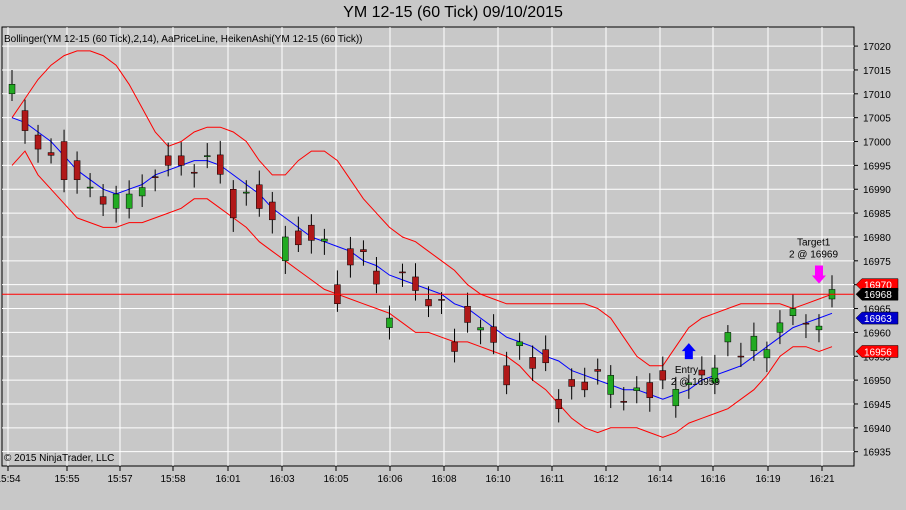 The width and height of the screenshot is (906, 510). What do you see at coordinates (172, 479) in the screenshot?
I see `x-tick-label: 15:58` at bounding box center [172, 479].